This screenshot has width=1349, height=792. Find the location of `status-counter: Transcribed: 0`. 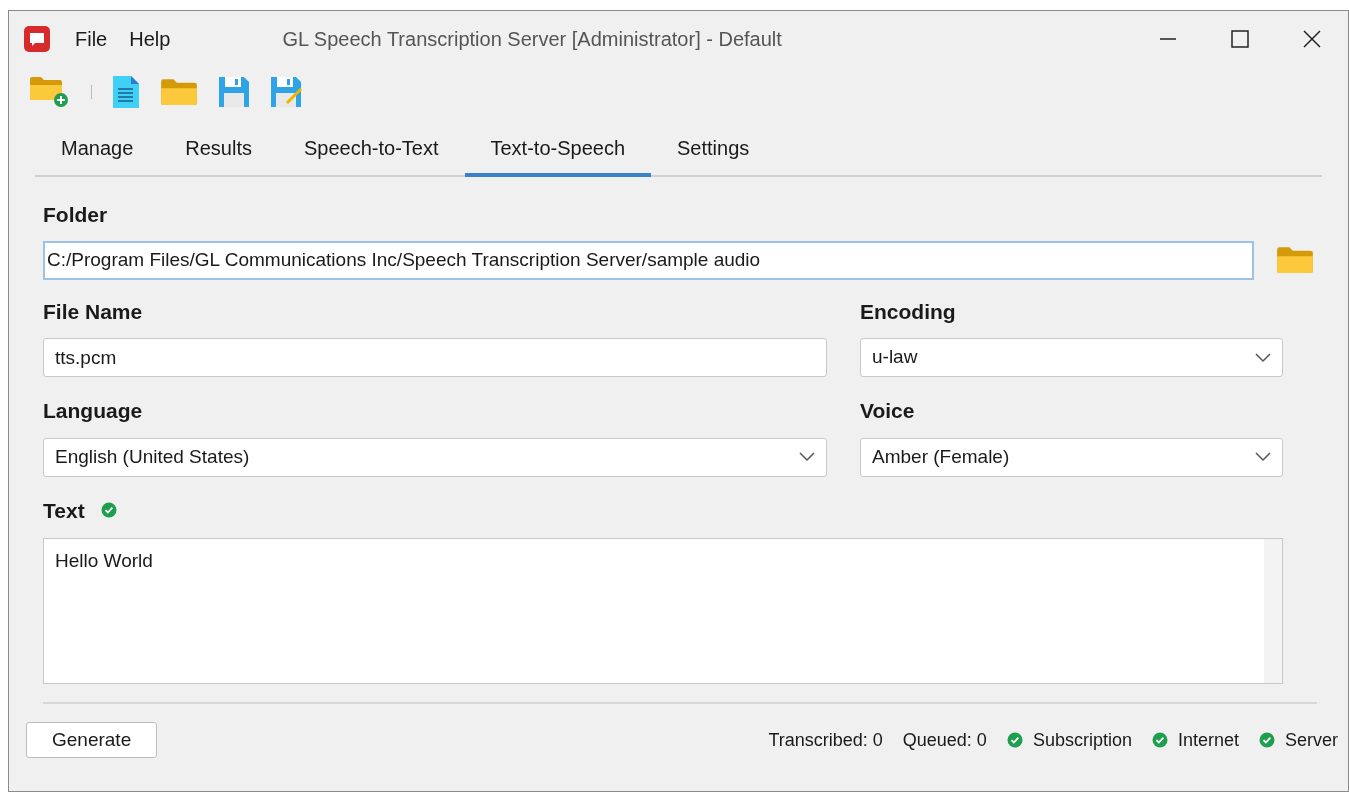

status-counter: Transcribed: 0 is located at coordinates (825, 740).